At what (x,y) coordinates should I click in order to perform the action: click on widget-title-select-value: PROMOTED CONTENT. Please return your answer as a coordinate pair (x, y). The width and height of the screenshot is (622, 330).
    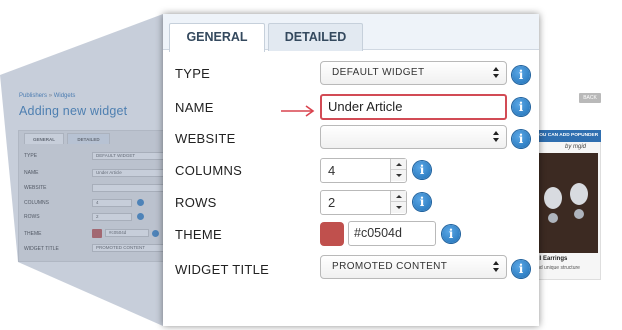
    Looking at the image, I should click on (390, 266).